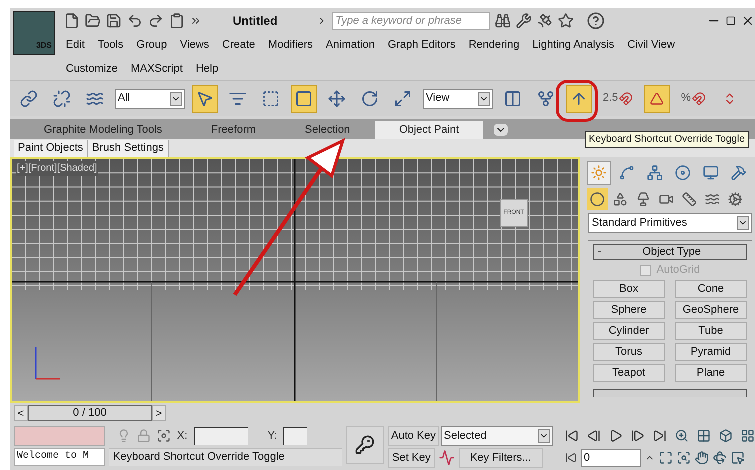 The image size is (755, 470). What do you see at coordinates (156, 21) in the screenshot?
I see `redo-icon` at bounding box center [156, 21].